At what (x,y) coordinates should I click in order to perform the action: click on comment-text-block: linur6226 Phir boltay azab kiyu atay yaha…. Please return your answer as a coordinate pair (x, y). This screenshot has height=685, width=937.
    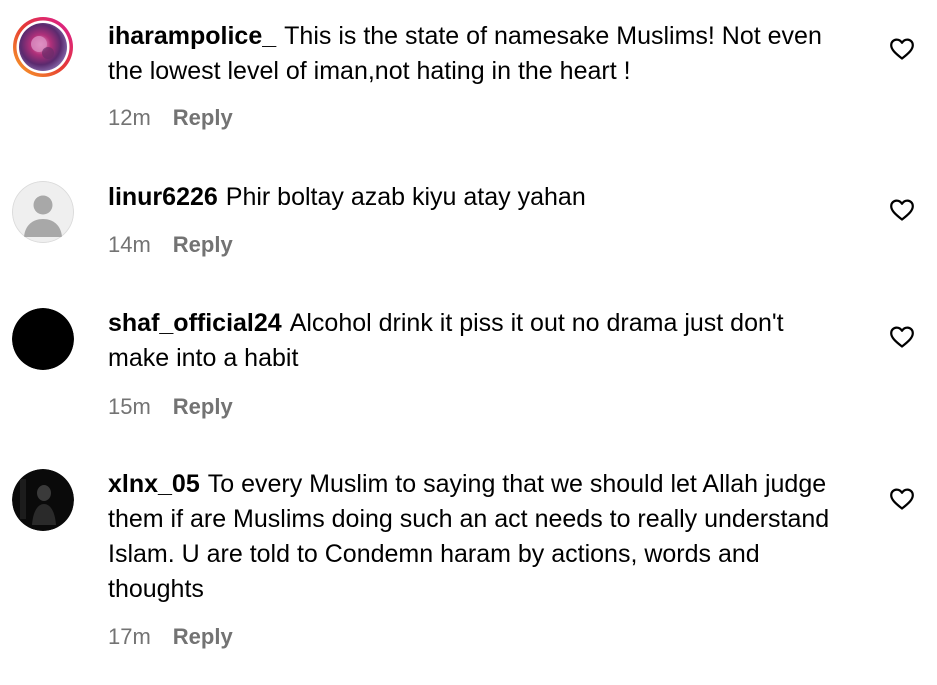
    Looking at the image, I should click on (478, 197).